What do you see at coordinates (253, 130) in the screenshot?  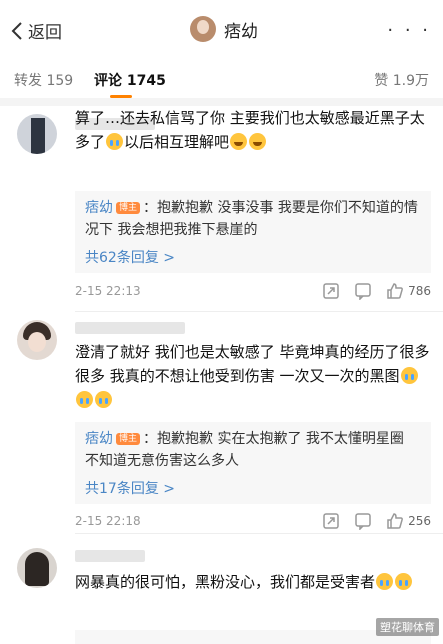 I see `comment-text: 算了…还去私信骂了你 主要我们也太敏感最近黑子太多了 以后相互理解吧` at bounding box center [253, 130].